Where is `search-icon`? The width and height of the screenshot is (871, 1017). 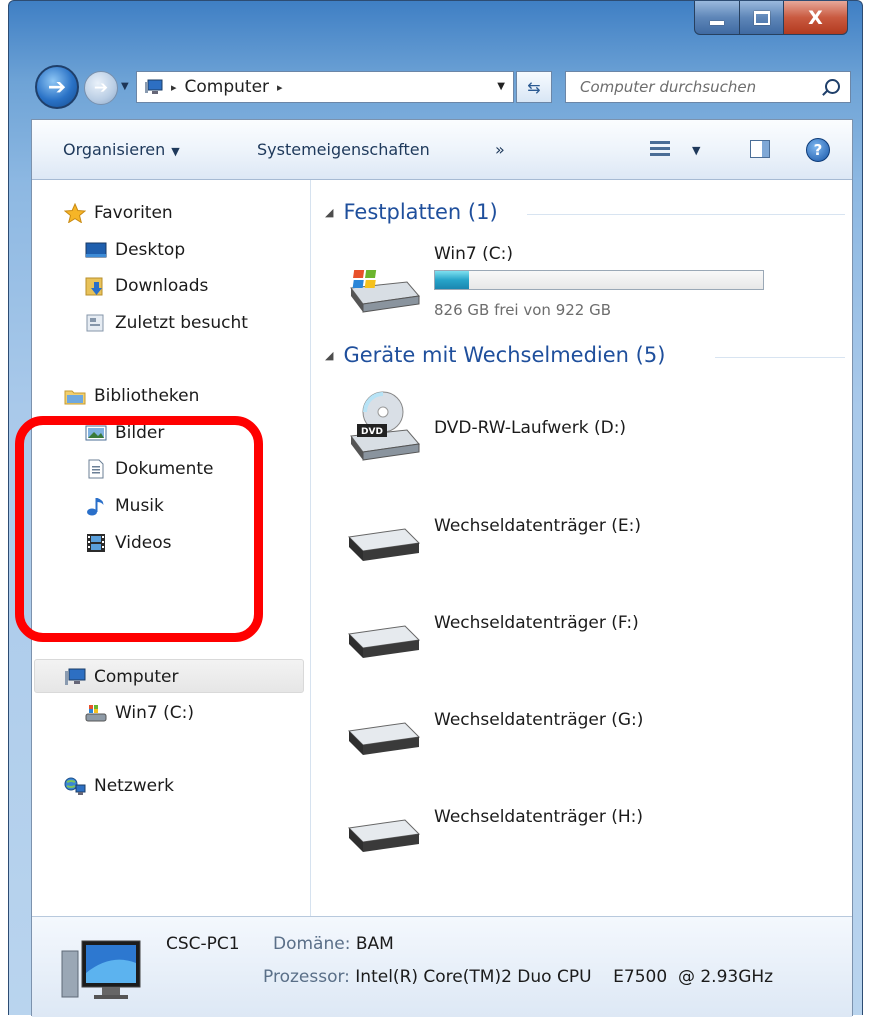 search-icon is located at coordinates (832, 86).